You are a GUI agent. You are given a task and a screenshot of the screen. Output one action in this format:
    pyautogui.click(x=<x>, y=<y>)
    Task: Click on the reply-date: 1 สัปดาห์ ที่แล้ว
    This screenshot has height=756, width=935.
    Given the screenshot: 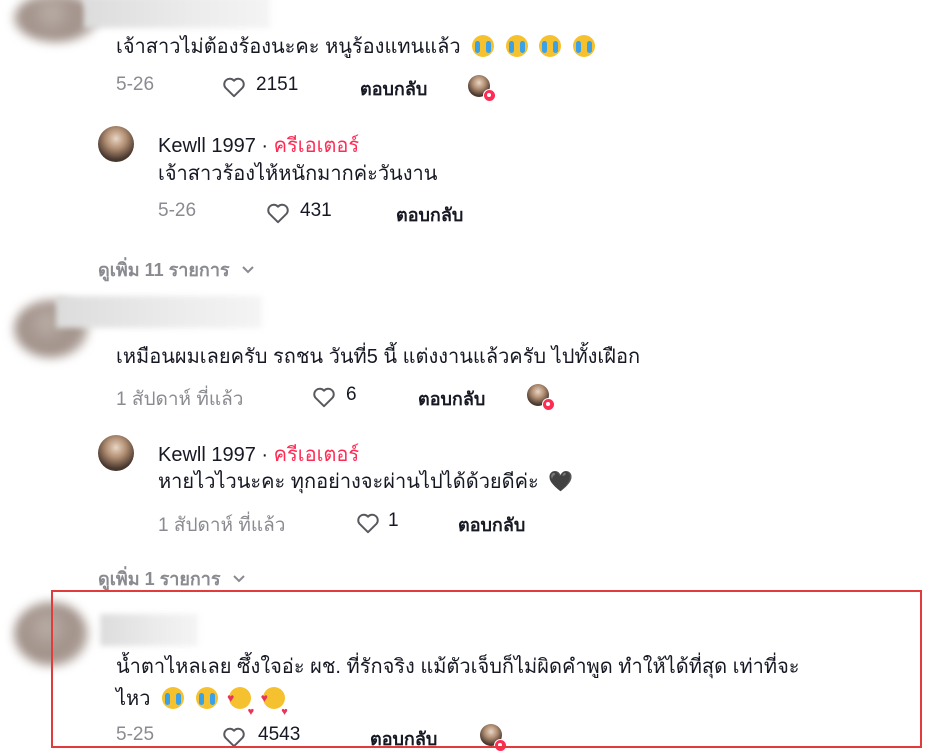 What is the action you would take?
    pyautogui.click(x=222, y=525)
    